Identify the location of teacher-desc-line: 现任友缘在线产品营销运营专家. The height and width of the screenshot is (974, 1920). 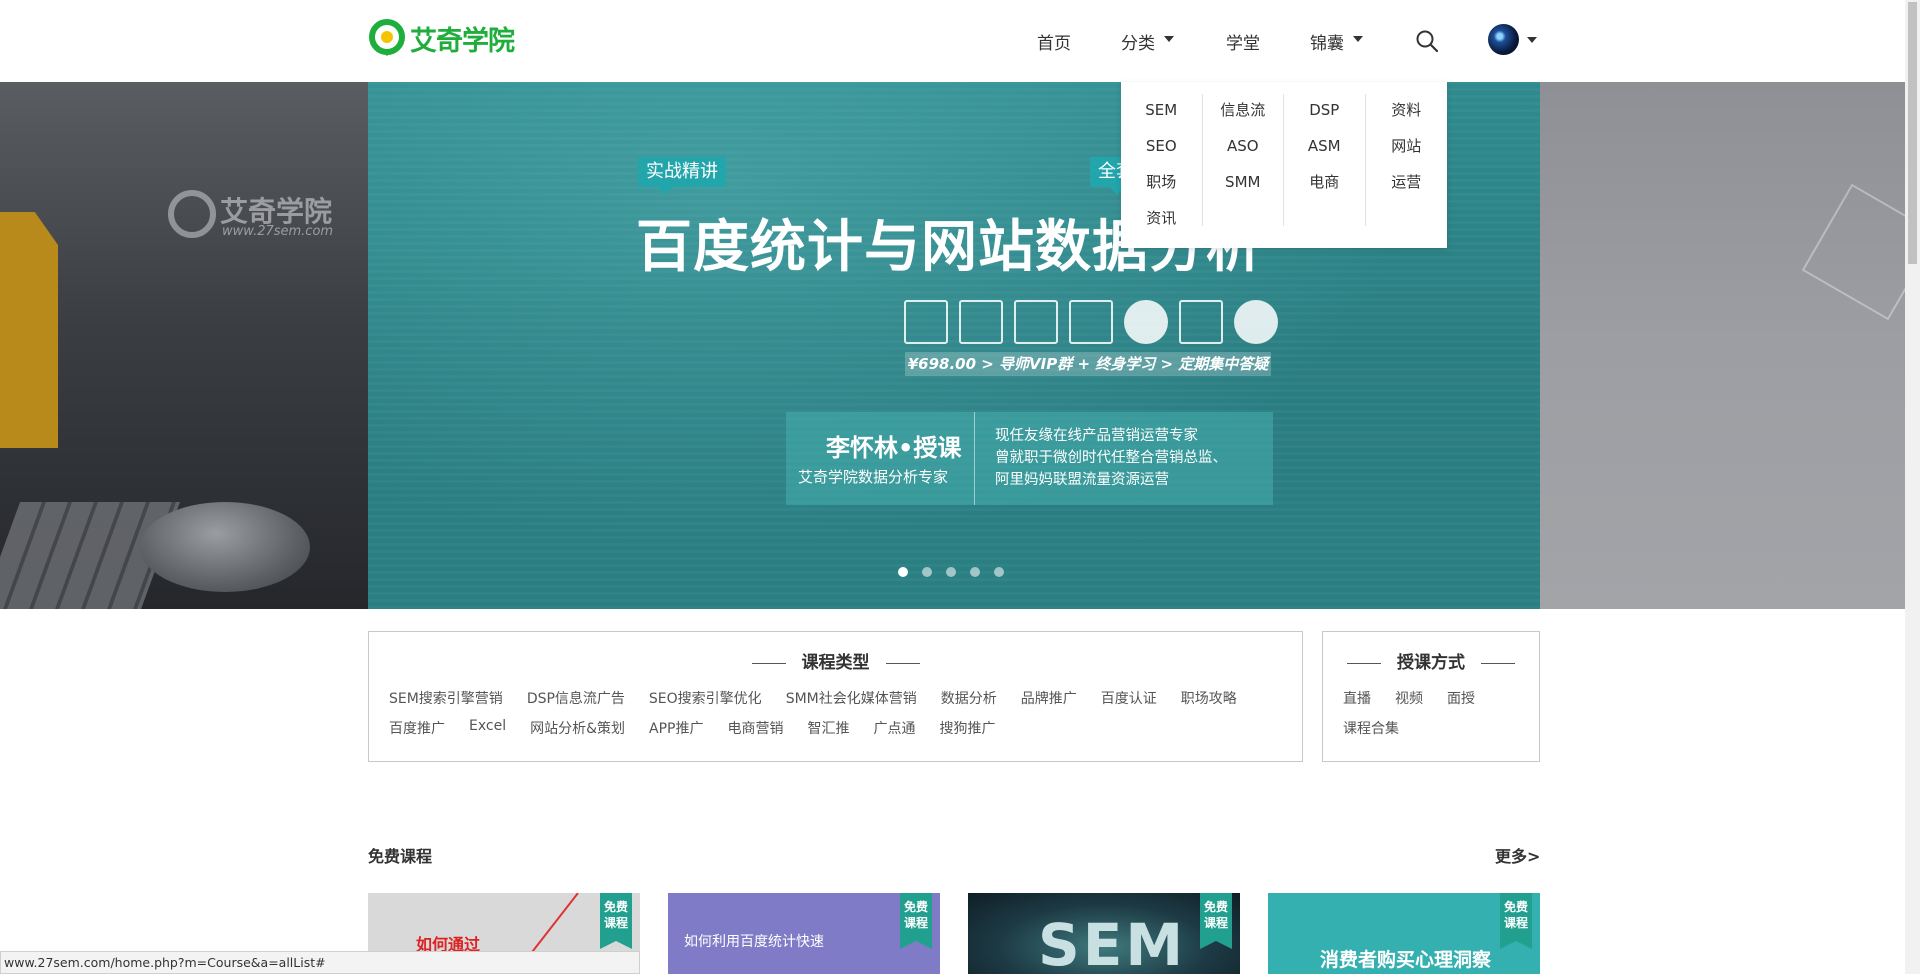
(1096, 436).